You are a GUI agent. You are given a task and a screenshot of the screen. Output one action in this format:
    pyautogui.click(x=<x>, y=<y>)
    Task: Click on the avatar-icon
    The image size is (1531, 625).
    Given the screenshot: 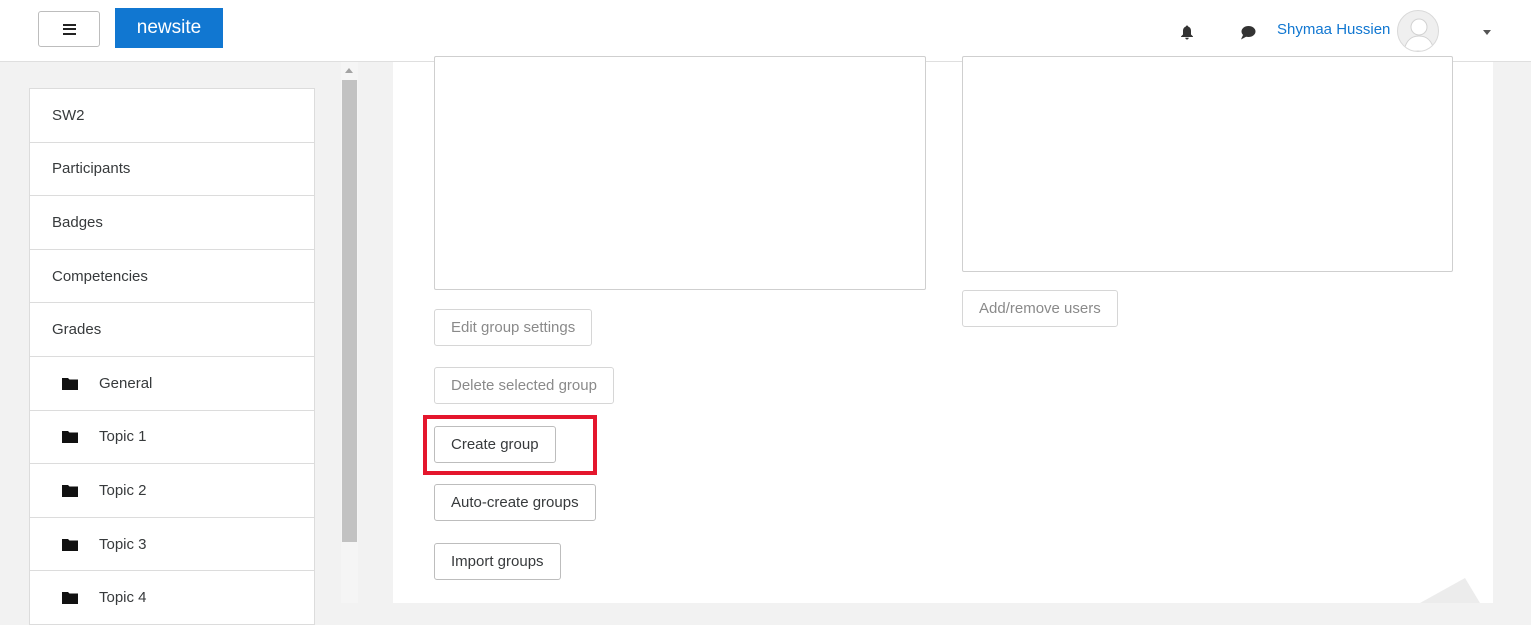 What is the action you would take?
    pyautogui.click(x=1418, y=31)
    